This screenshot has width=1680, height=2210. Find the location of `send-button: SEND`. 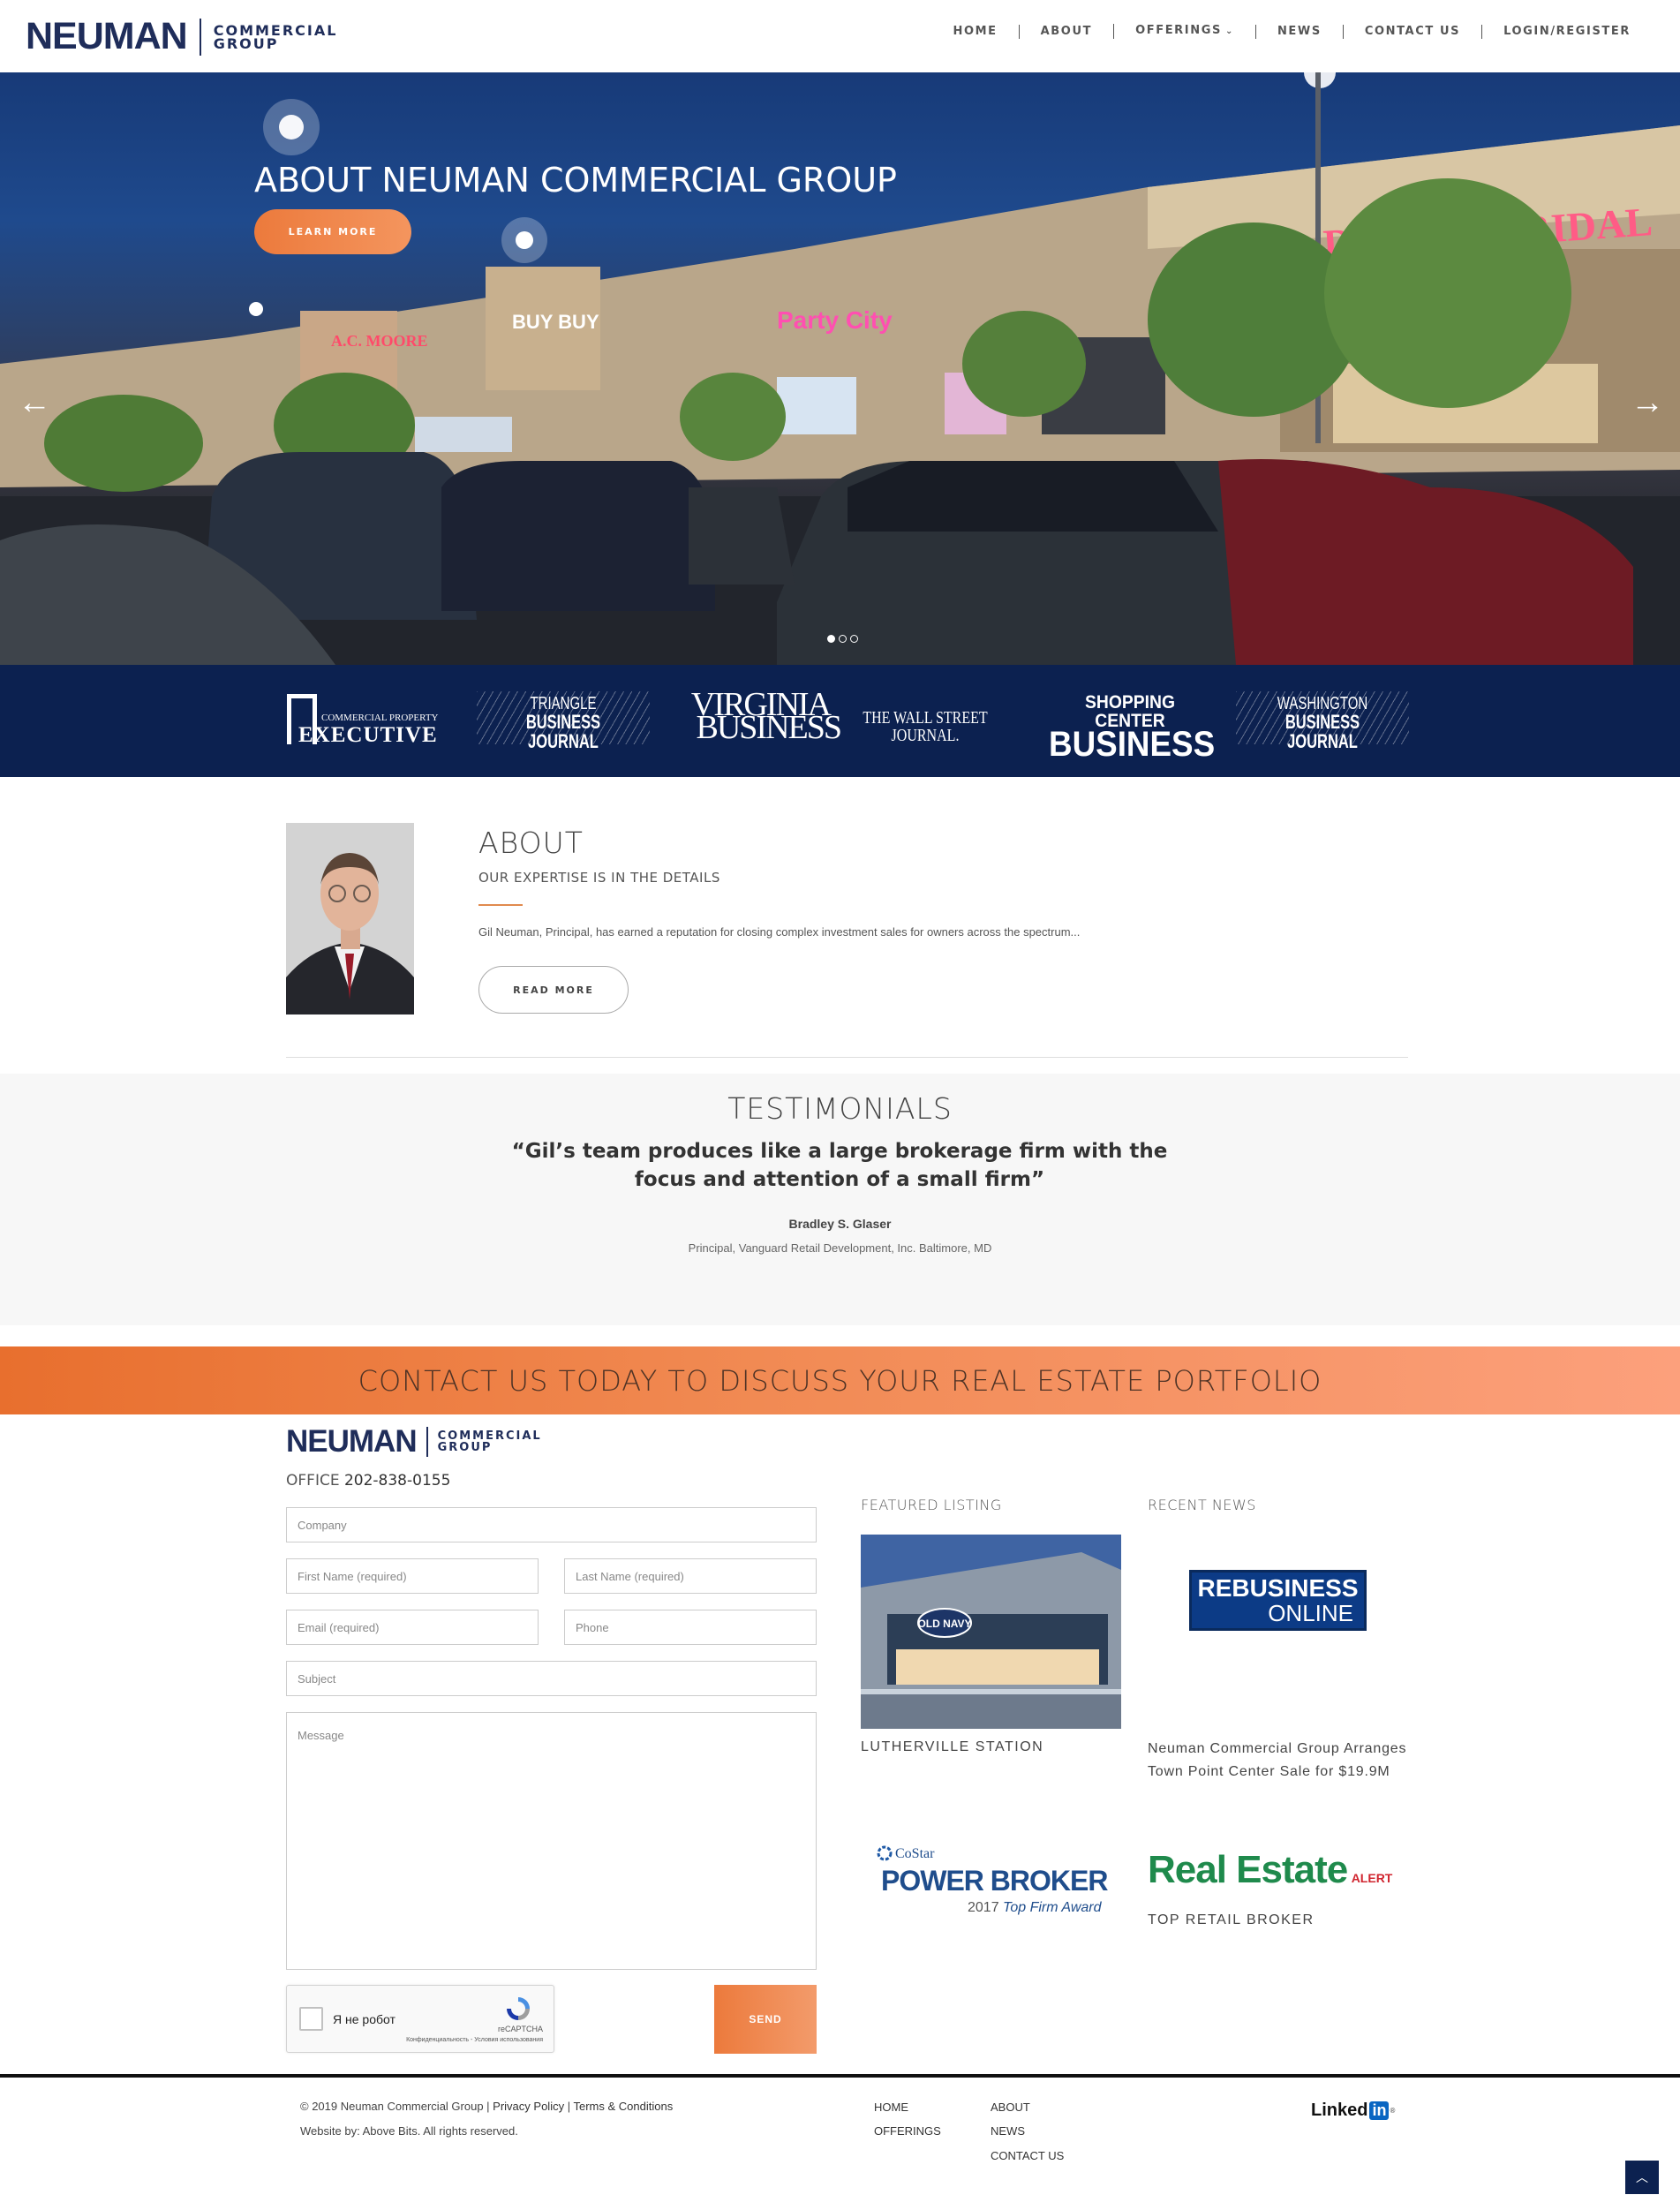

send-button: SEND is located at coordinates (765, 2020).